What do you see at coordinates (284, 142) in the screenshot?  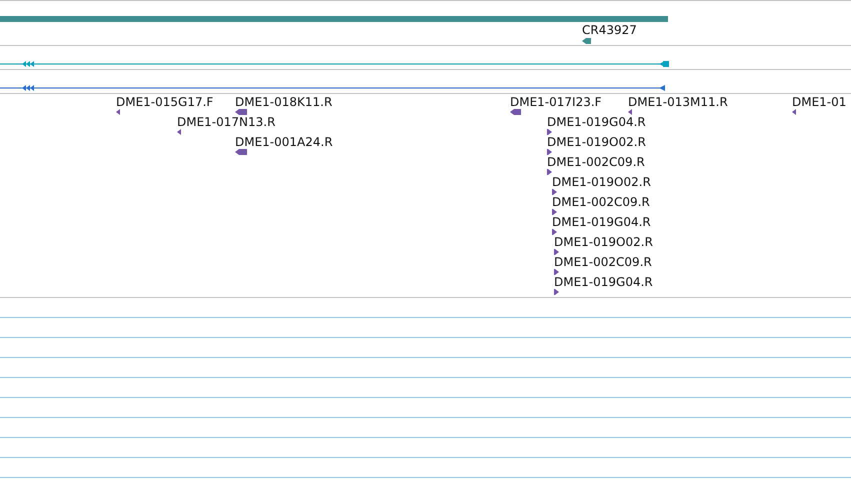 I see `feature-label: DME1-001A24.R` at bounding box center [284, 142].